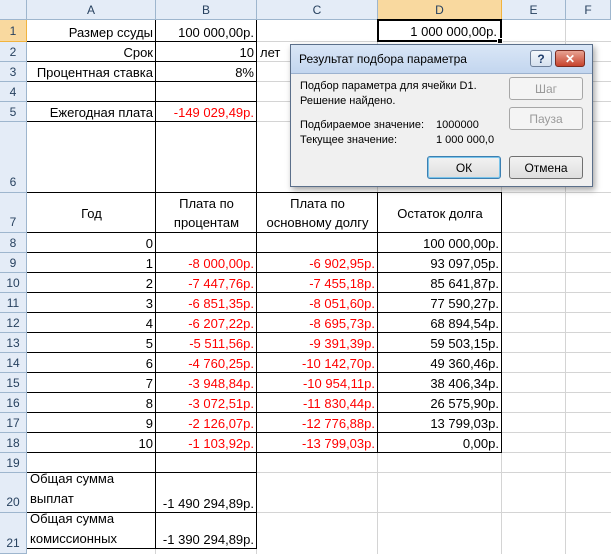 The image size is (611, 554). What do you see at coordinates (440, 302) in the screenshot?
I see `balance-cell: 77 590,27р.` at bounding box center [440, 302].